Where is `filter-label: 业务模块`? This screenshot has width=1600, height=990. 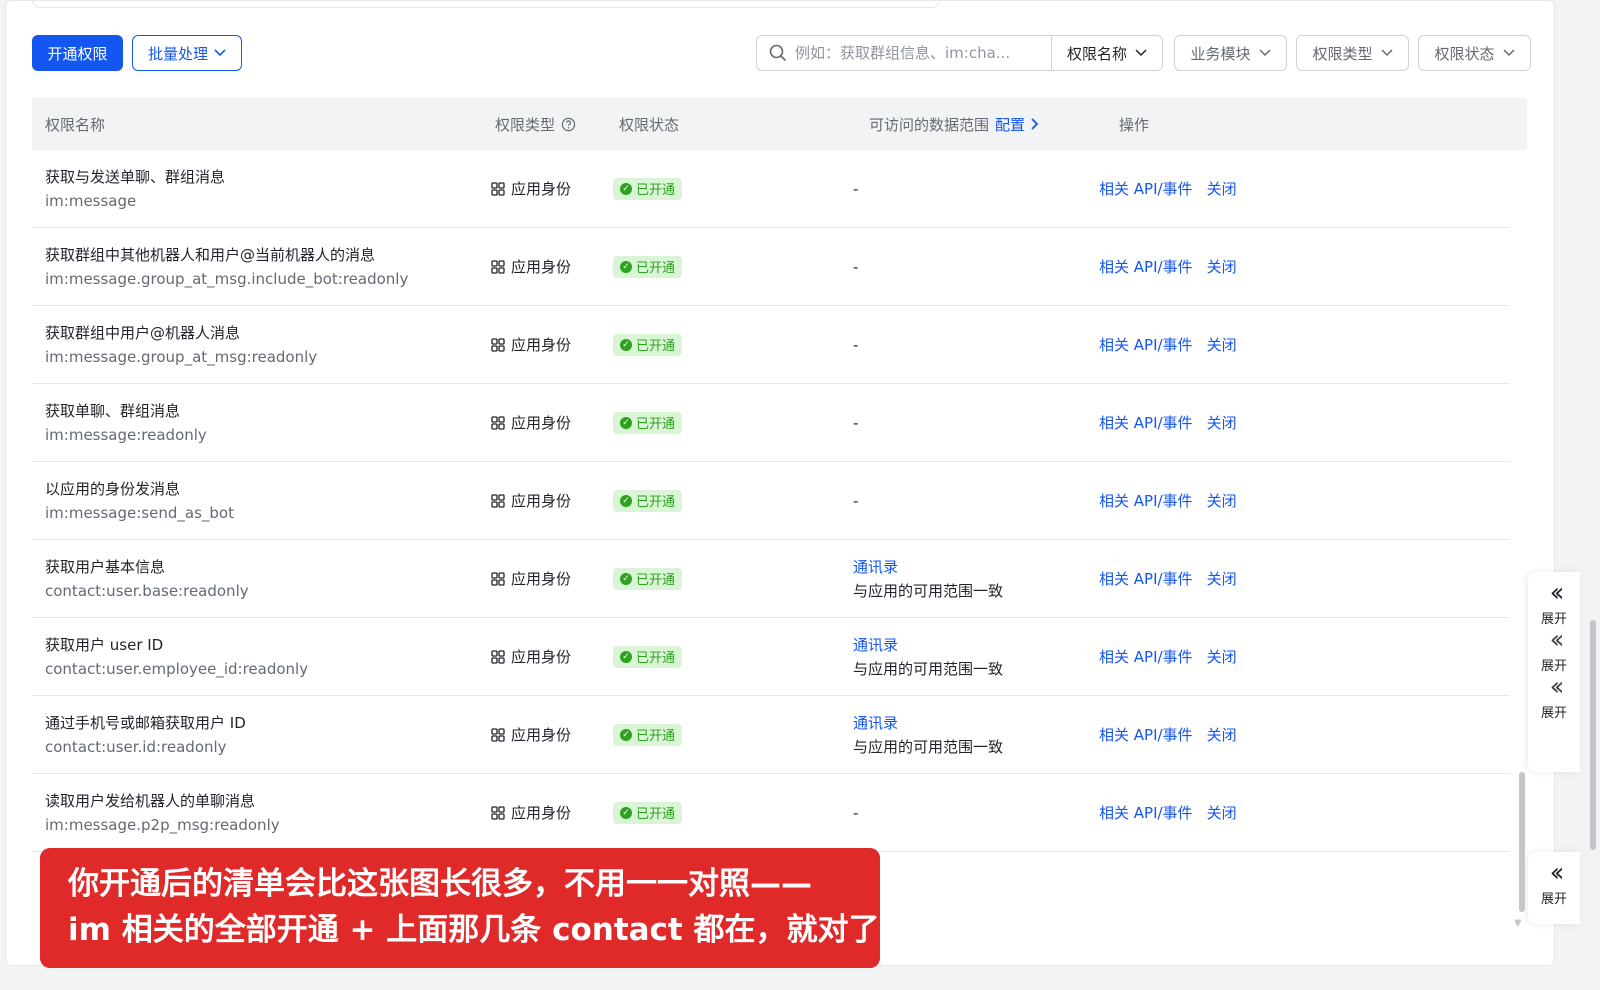
filter-label: 业务模块 is located at coordinates (1220, 53).